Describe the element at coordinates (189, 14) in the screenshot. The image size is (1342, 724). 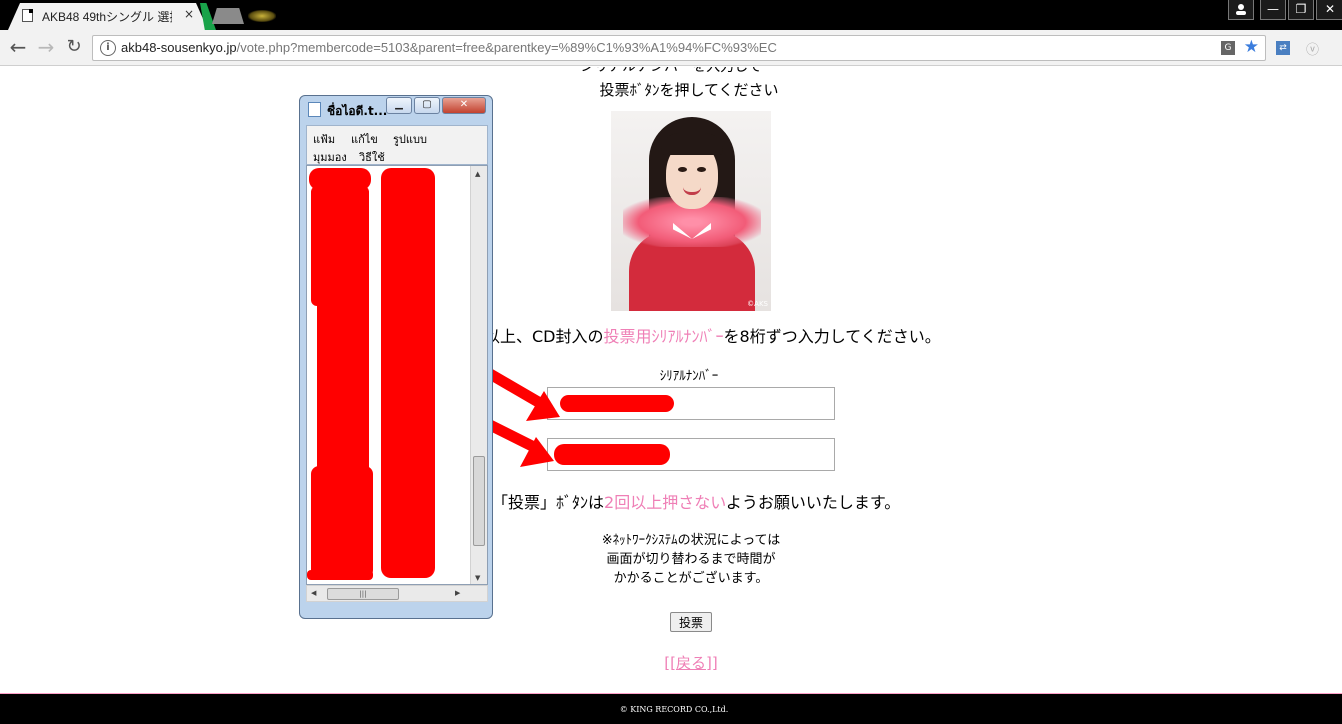
I see `tab-close-icon: ×` at that location.